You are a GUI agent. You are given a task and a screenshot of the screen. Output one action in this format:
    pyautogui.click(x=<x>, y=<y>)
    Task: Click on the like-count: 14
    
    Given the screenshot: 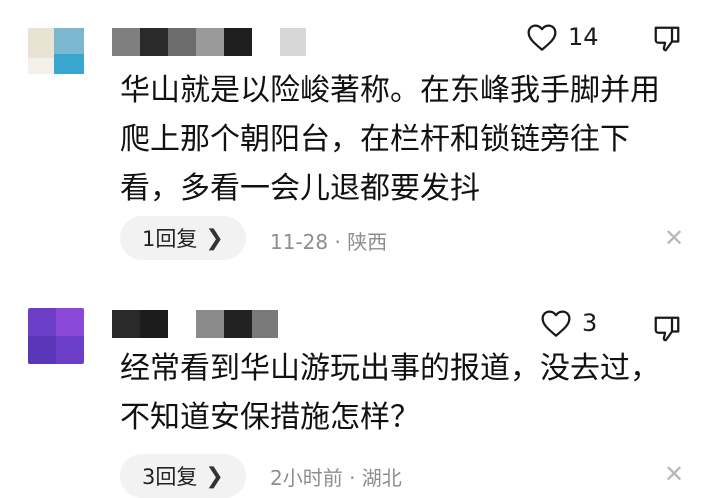 What is the action you would take?
    pyautogui.click(x=583, y=37)
    